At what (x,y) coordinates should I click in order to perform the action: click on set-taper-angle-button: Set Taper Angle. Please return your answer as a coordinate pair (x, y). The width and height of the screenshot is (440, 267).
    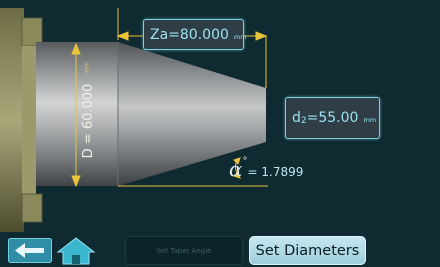
    Looking at the image, I should click on (184, 250).